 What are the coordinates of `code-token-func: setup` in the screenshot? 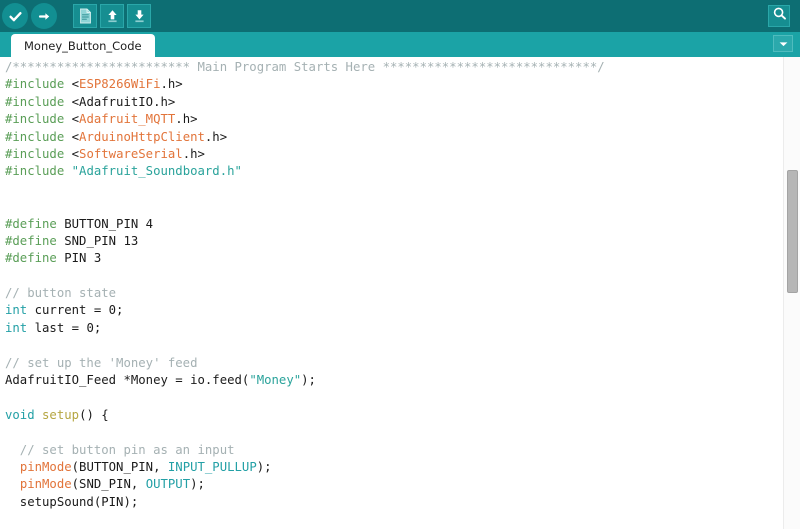 It's located at (61, 414).